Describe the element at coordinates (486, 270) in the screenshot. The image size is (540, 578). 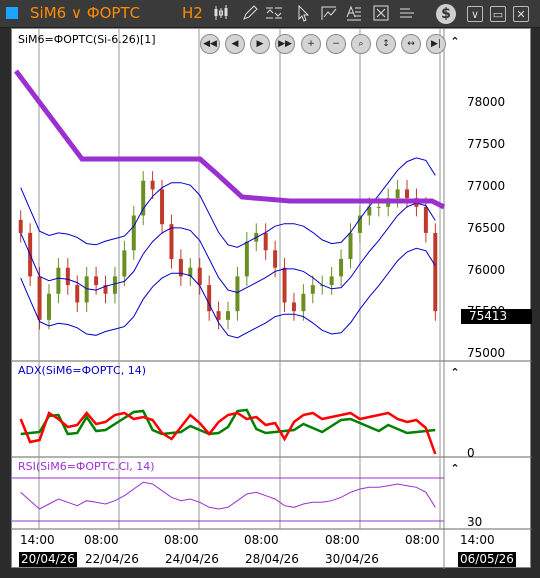
I see `price-tick: 76000` at that location.